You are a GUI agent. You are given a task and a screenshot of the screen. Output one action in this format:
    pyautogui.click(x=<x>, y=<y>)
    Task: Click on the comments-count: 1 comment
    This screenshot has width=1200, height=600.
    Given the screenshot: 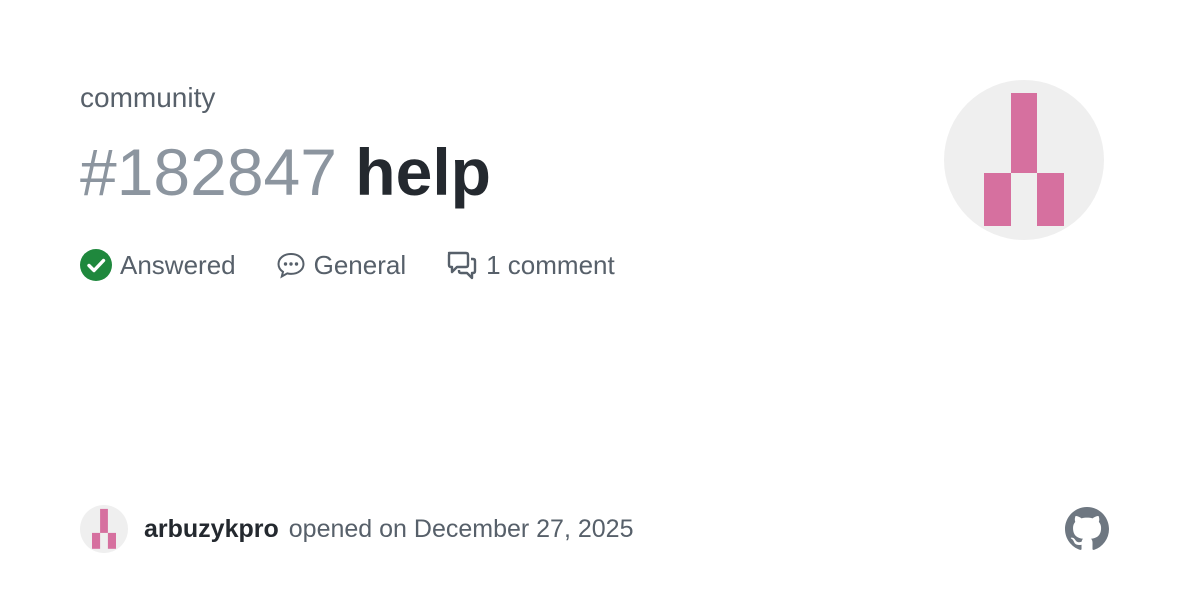 What is the action you would take?
    pyautogui.click(x=530, y=265)
    